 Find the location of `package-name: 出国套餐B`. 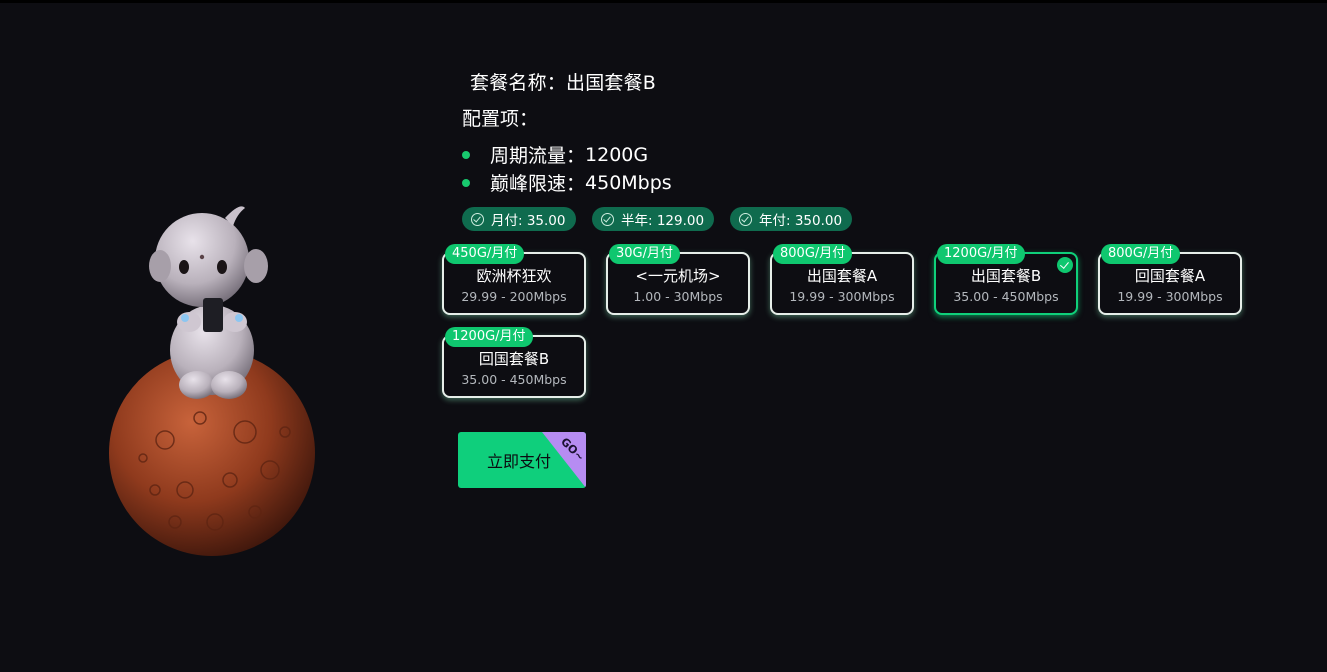

package-name: 出国套餐B is located at coordinates (1006, 276).